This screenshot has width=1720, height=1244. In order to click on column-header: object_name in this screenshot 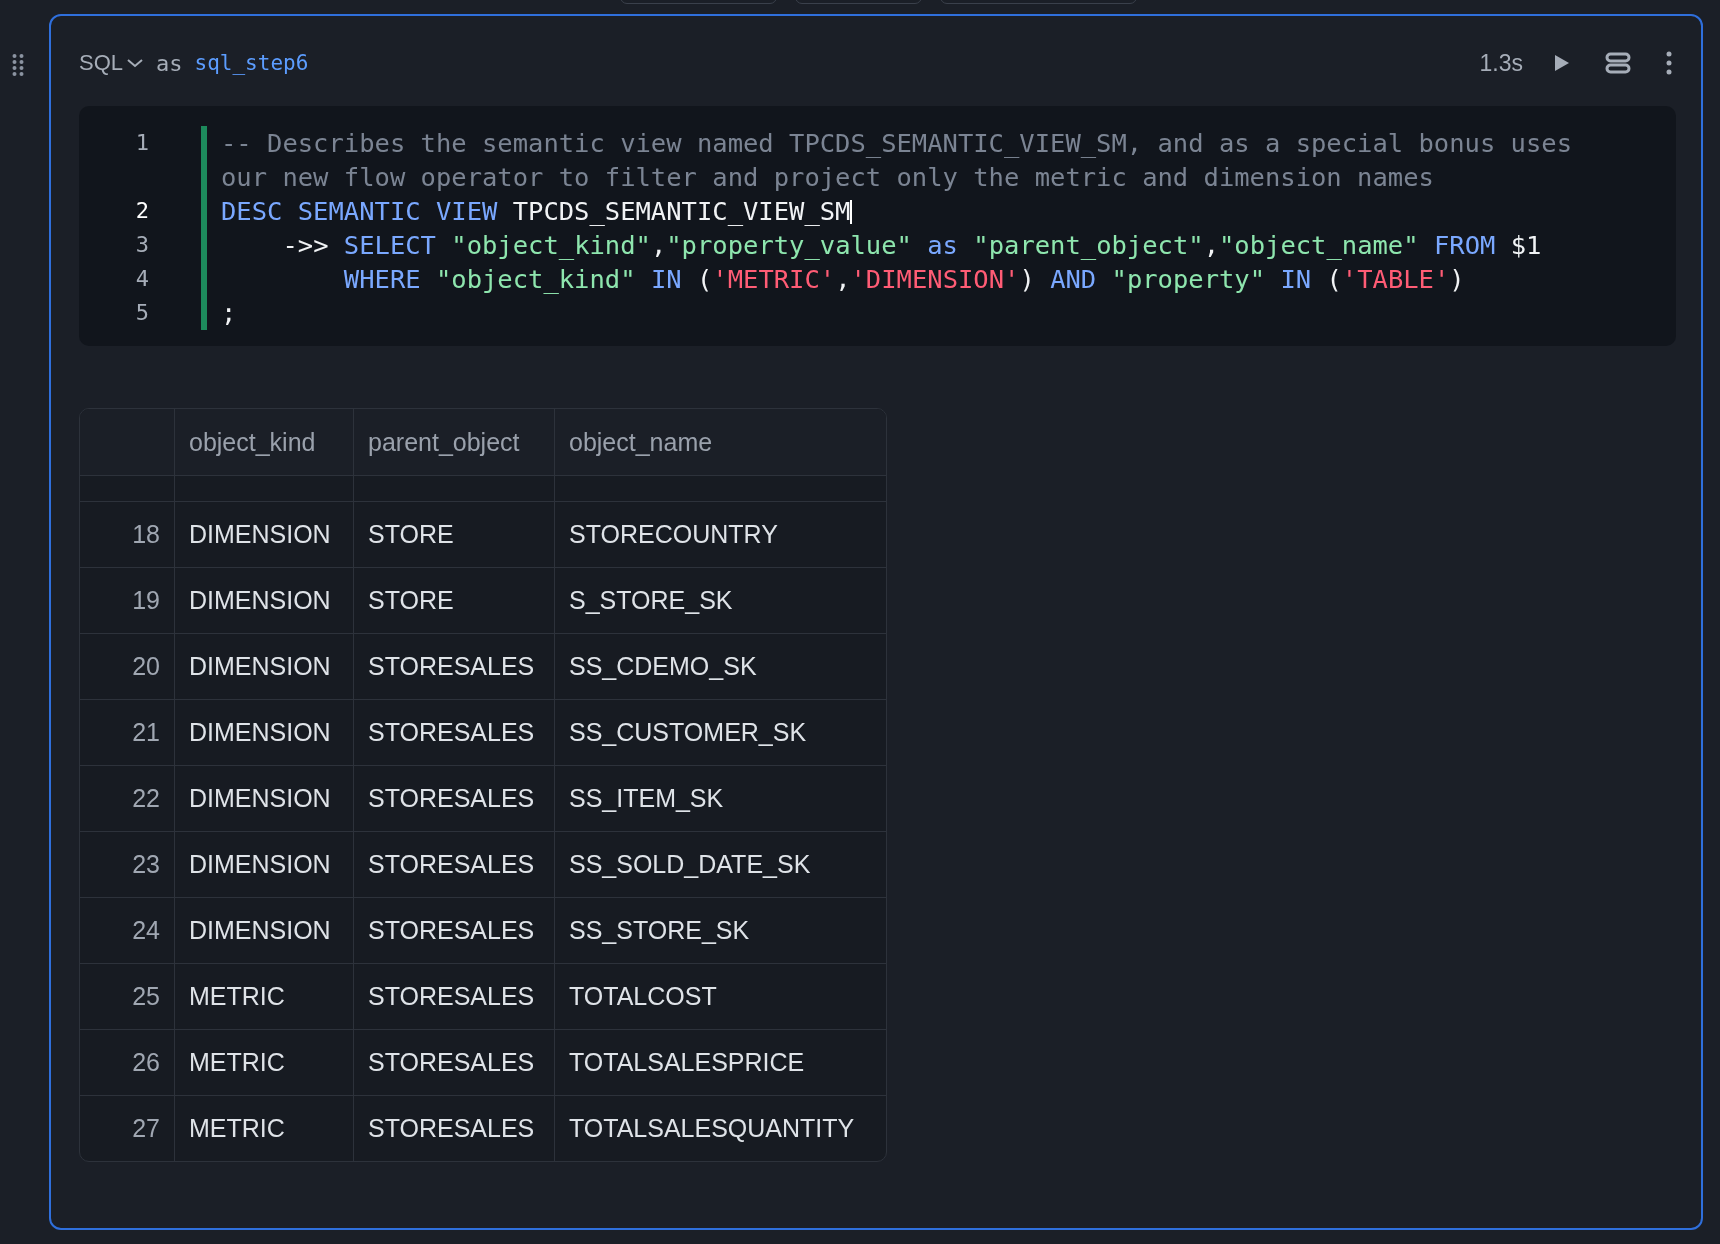, I will do `click(720, 442)`.